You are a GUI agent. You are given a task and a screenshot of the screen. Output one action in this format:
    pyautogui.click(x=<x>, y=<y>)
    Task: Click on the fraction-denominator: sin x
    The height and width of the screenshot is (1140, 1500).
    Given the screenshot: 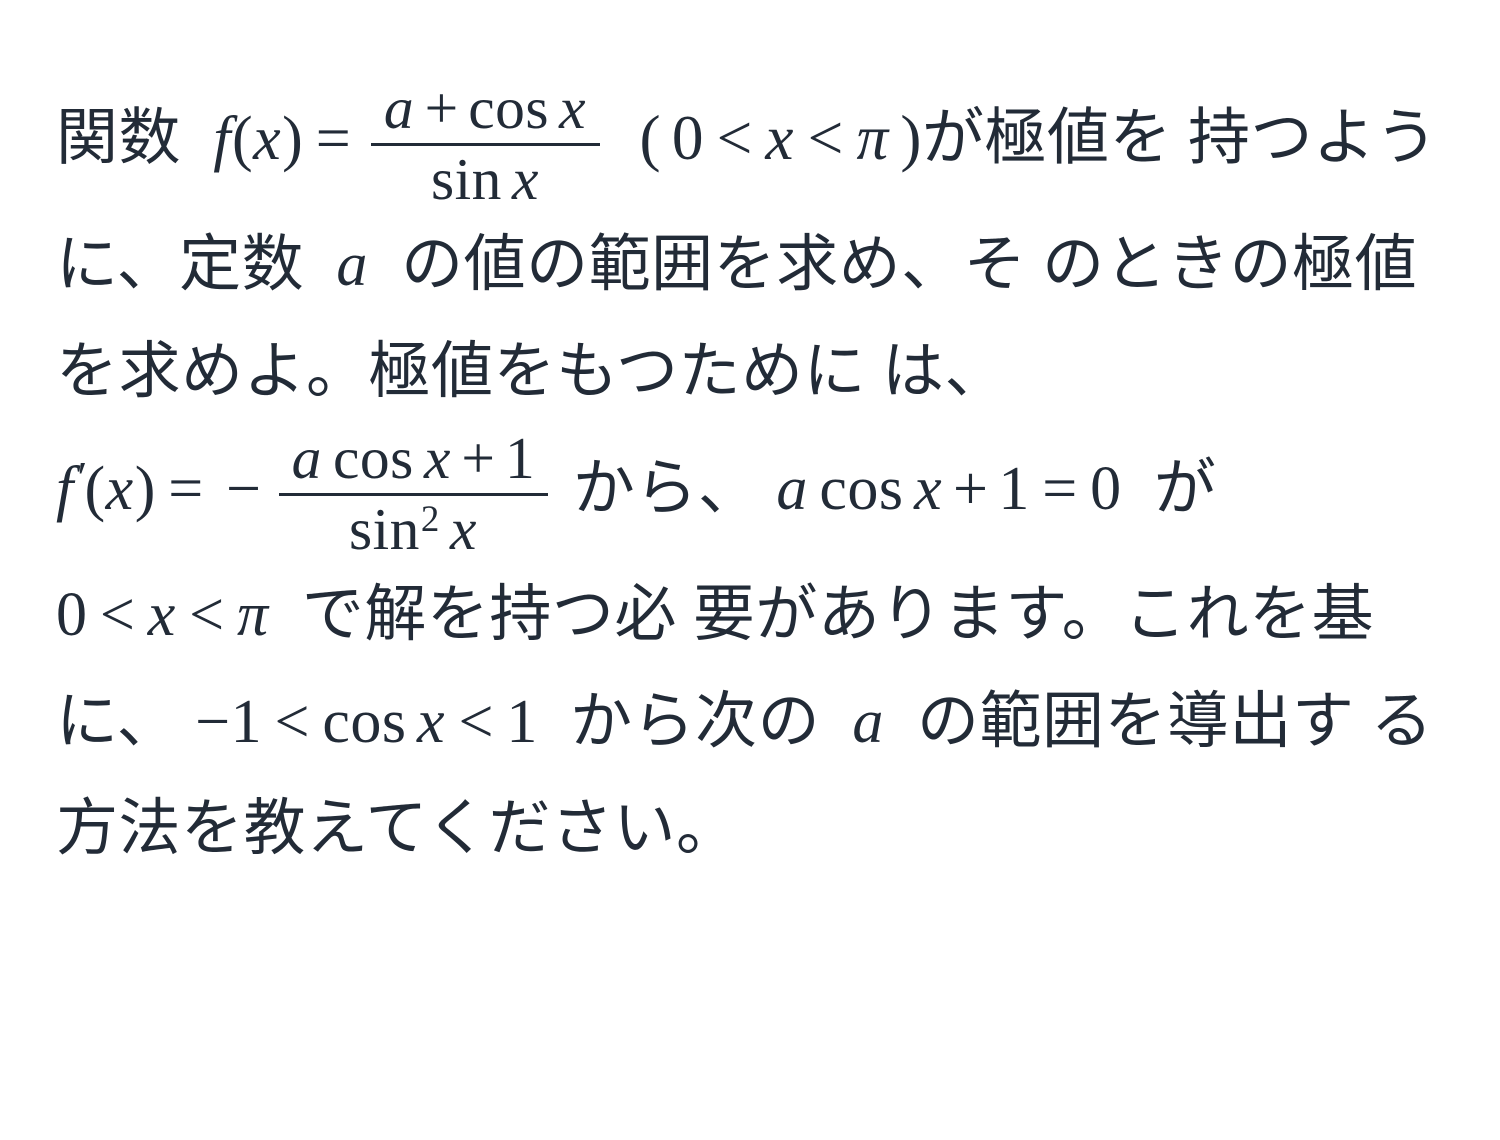 What is the action you would take?
    pyautogui.click(x=485, y=179)
    